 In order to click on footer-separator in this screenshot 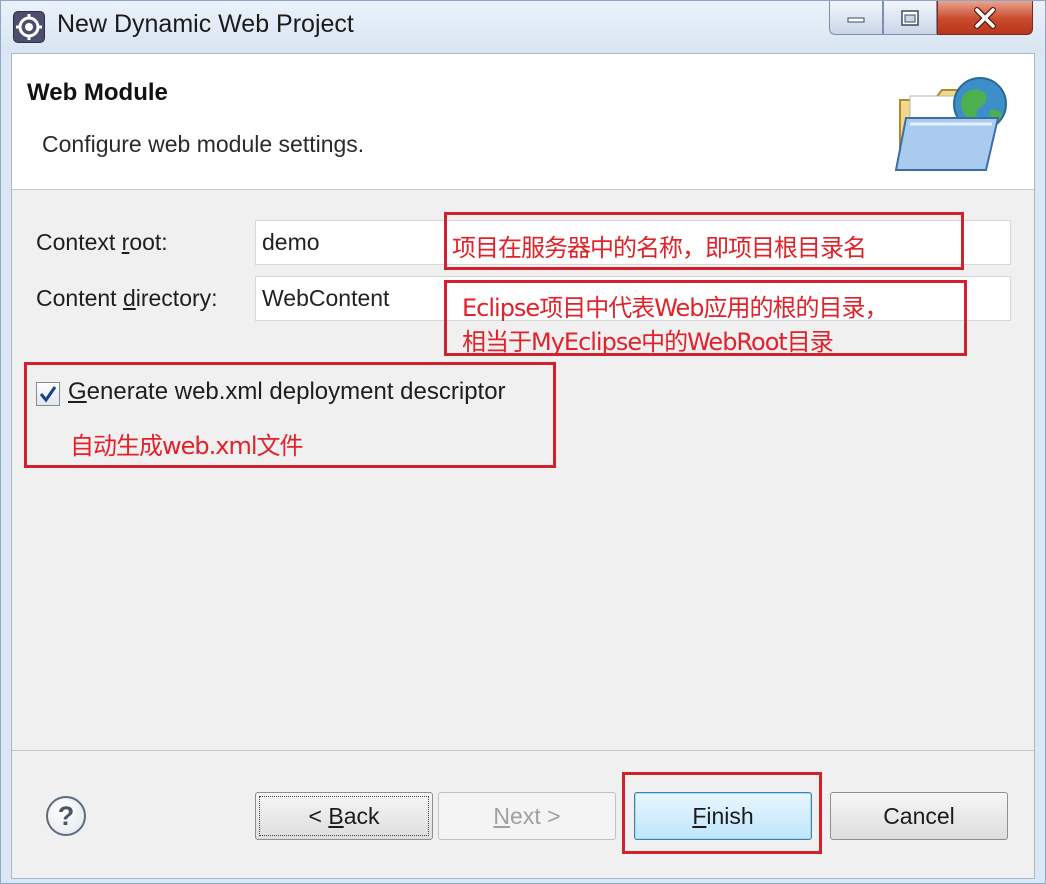, I will do `click(523, 750)`.